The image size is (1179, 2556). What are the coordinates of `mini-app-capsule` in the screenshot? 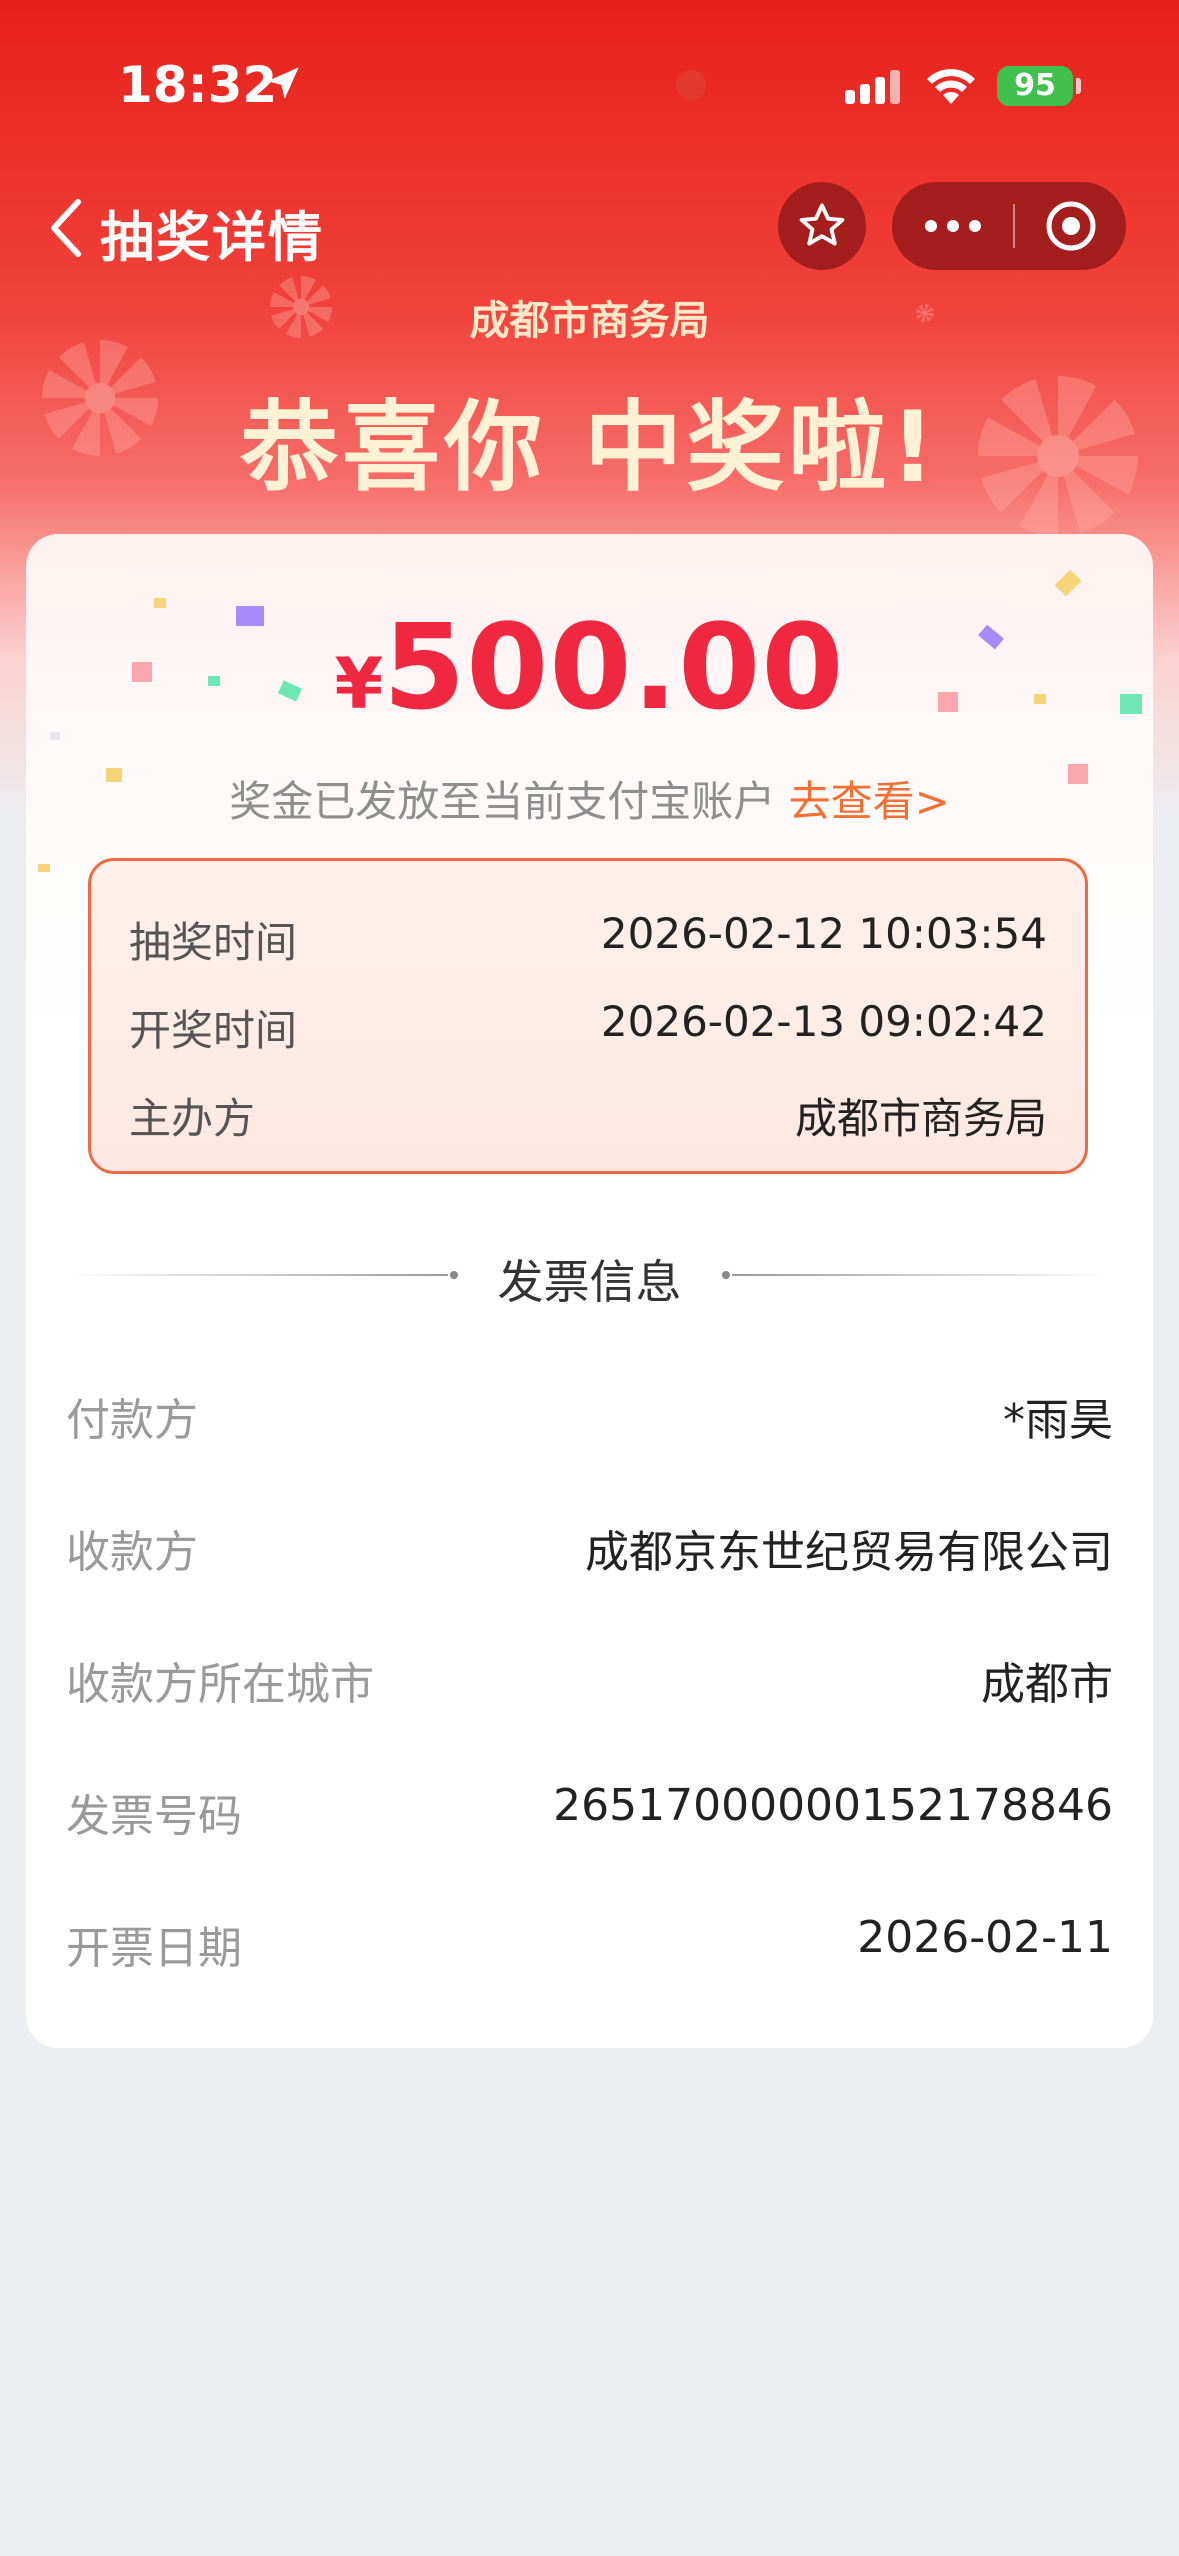 It's located at (1009, 226).